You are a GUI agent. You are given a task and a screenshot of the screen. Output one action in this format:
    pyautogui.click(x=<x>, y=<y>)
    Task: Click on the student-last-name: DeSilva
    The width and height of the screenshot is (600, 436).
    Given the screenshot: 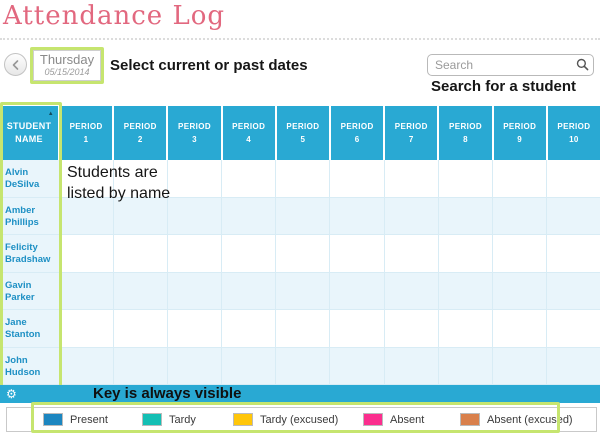 What is the action you would take?
    pyautogui.click(x=22, y=184)
    